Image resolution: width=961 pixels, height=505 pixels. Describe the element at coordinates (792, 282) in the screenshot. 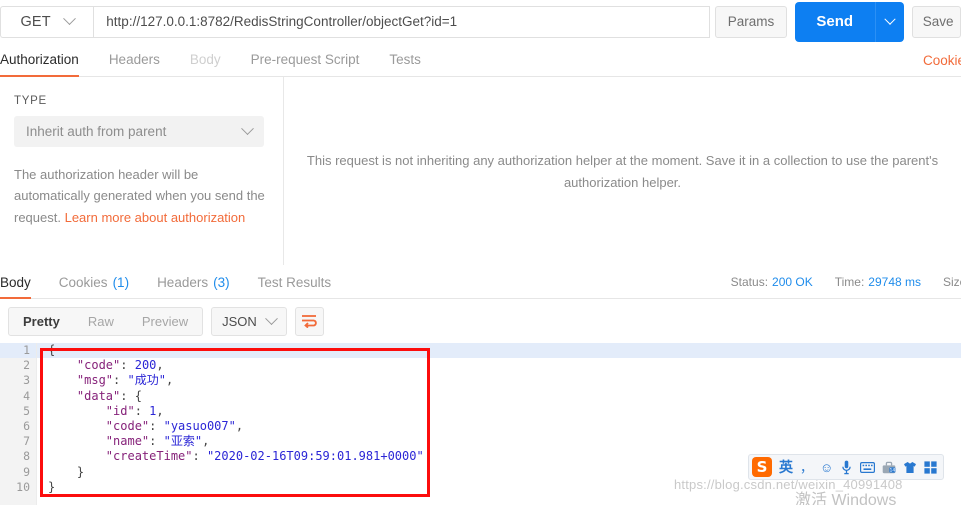

I see `status-value: 200 OK` at that location.